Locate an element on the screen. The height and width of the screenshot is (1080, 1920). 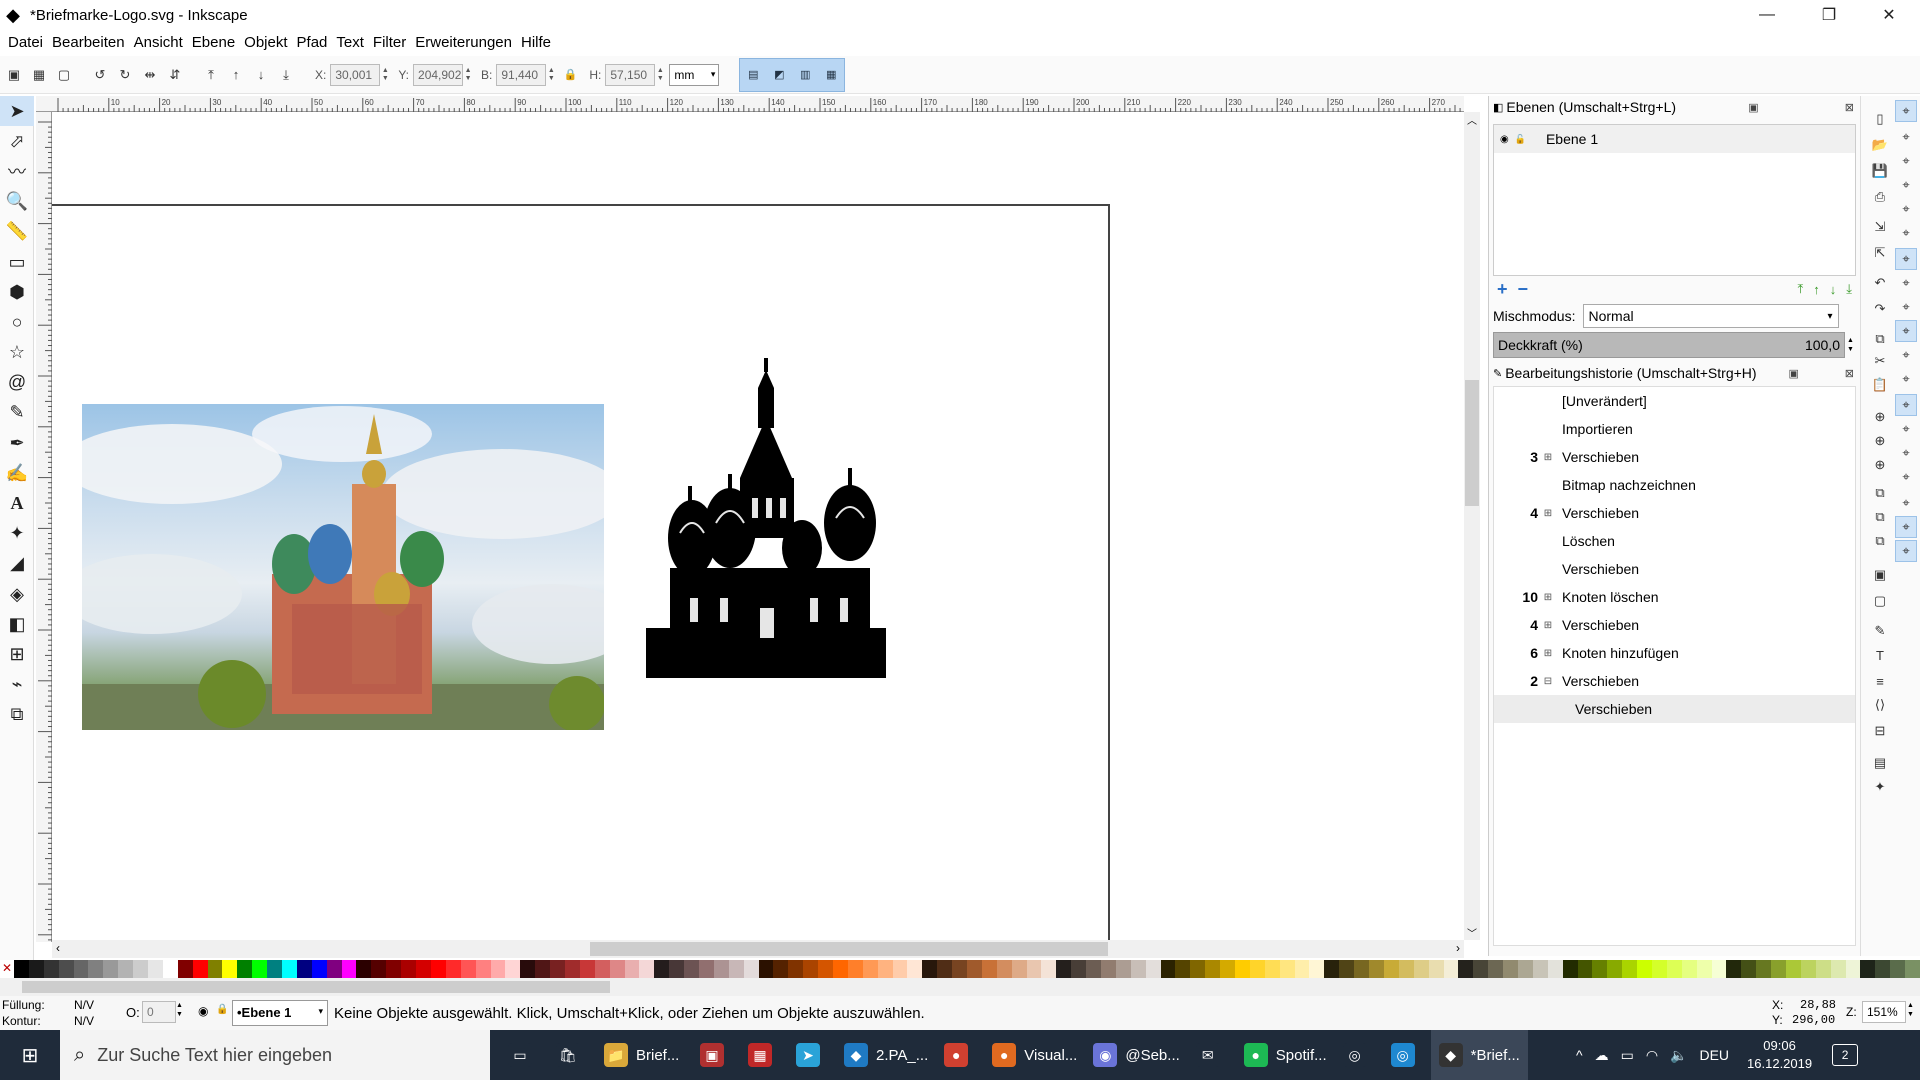
history-item: 4 ⊞ Verschieben is located at coordinates (1674, 513).